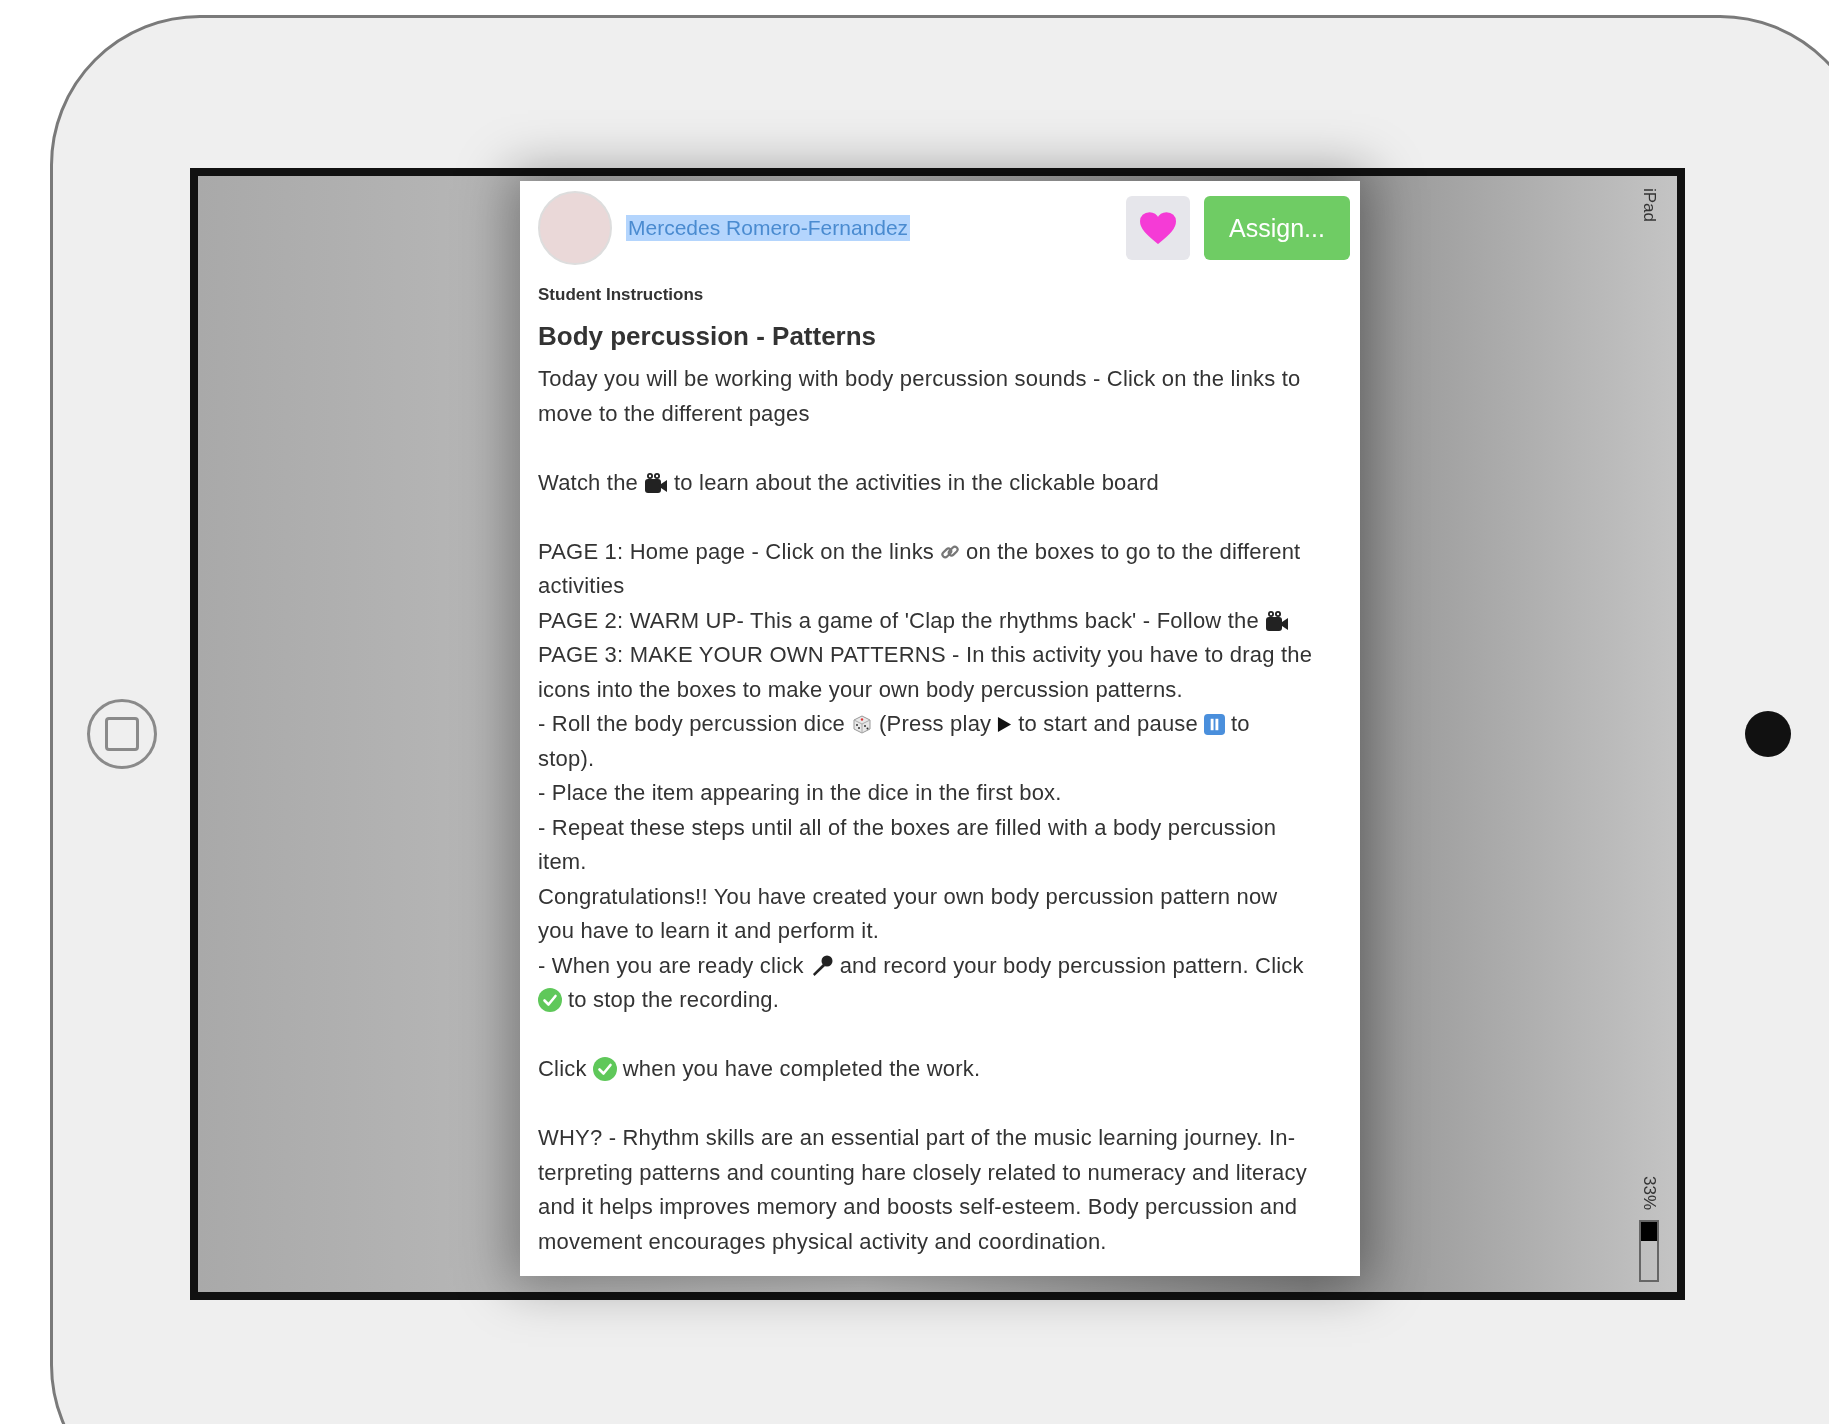  What do you see at coordinates (674, 413) in the screenshot?
I see `instruction-text: move to the different pages` at bounding box center [674, 413].